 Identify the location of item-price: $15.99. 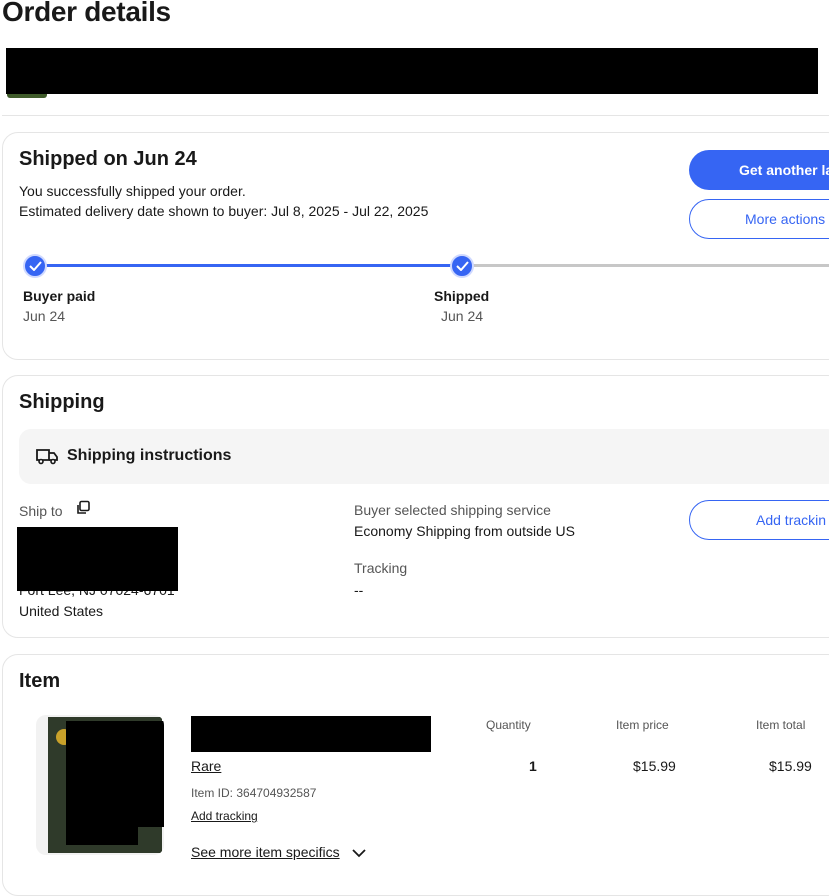
(654, 766).